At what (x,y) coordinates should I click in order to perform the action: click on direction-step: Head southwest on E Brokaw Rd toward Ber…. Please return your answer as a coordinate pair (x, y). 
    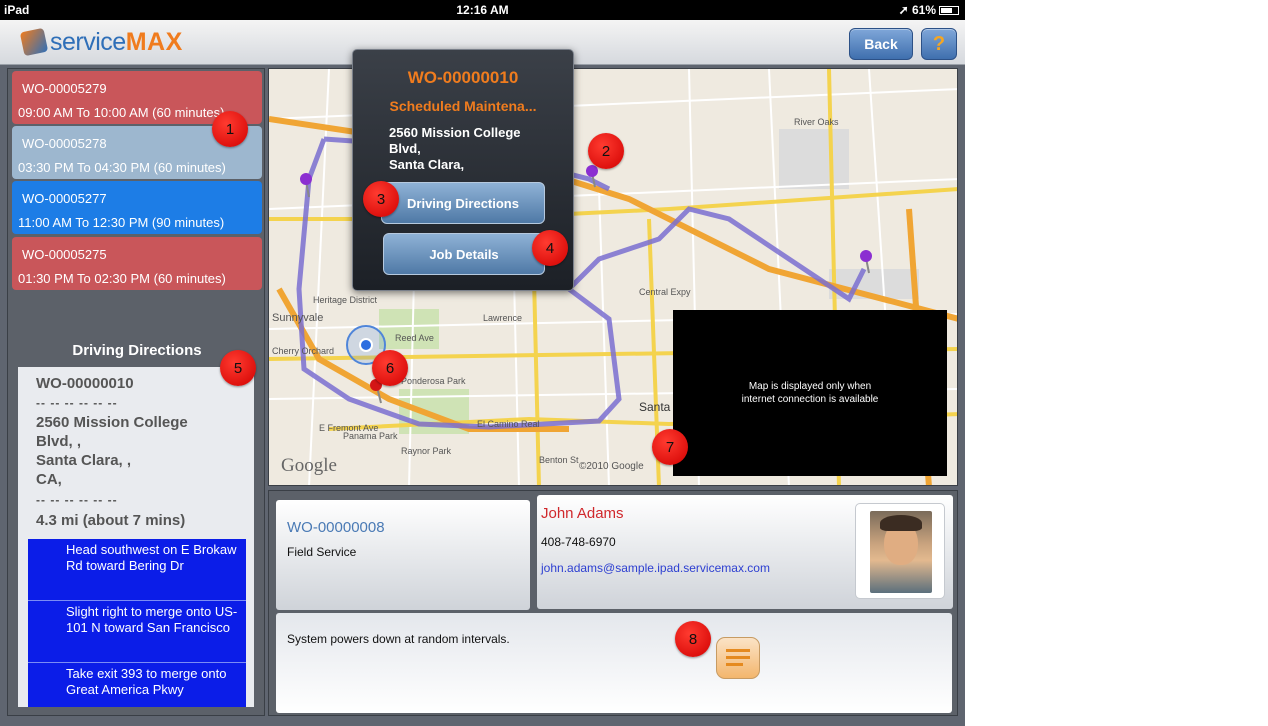
    Looking at the image, I should click on (137, 570).